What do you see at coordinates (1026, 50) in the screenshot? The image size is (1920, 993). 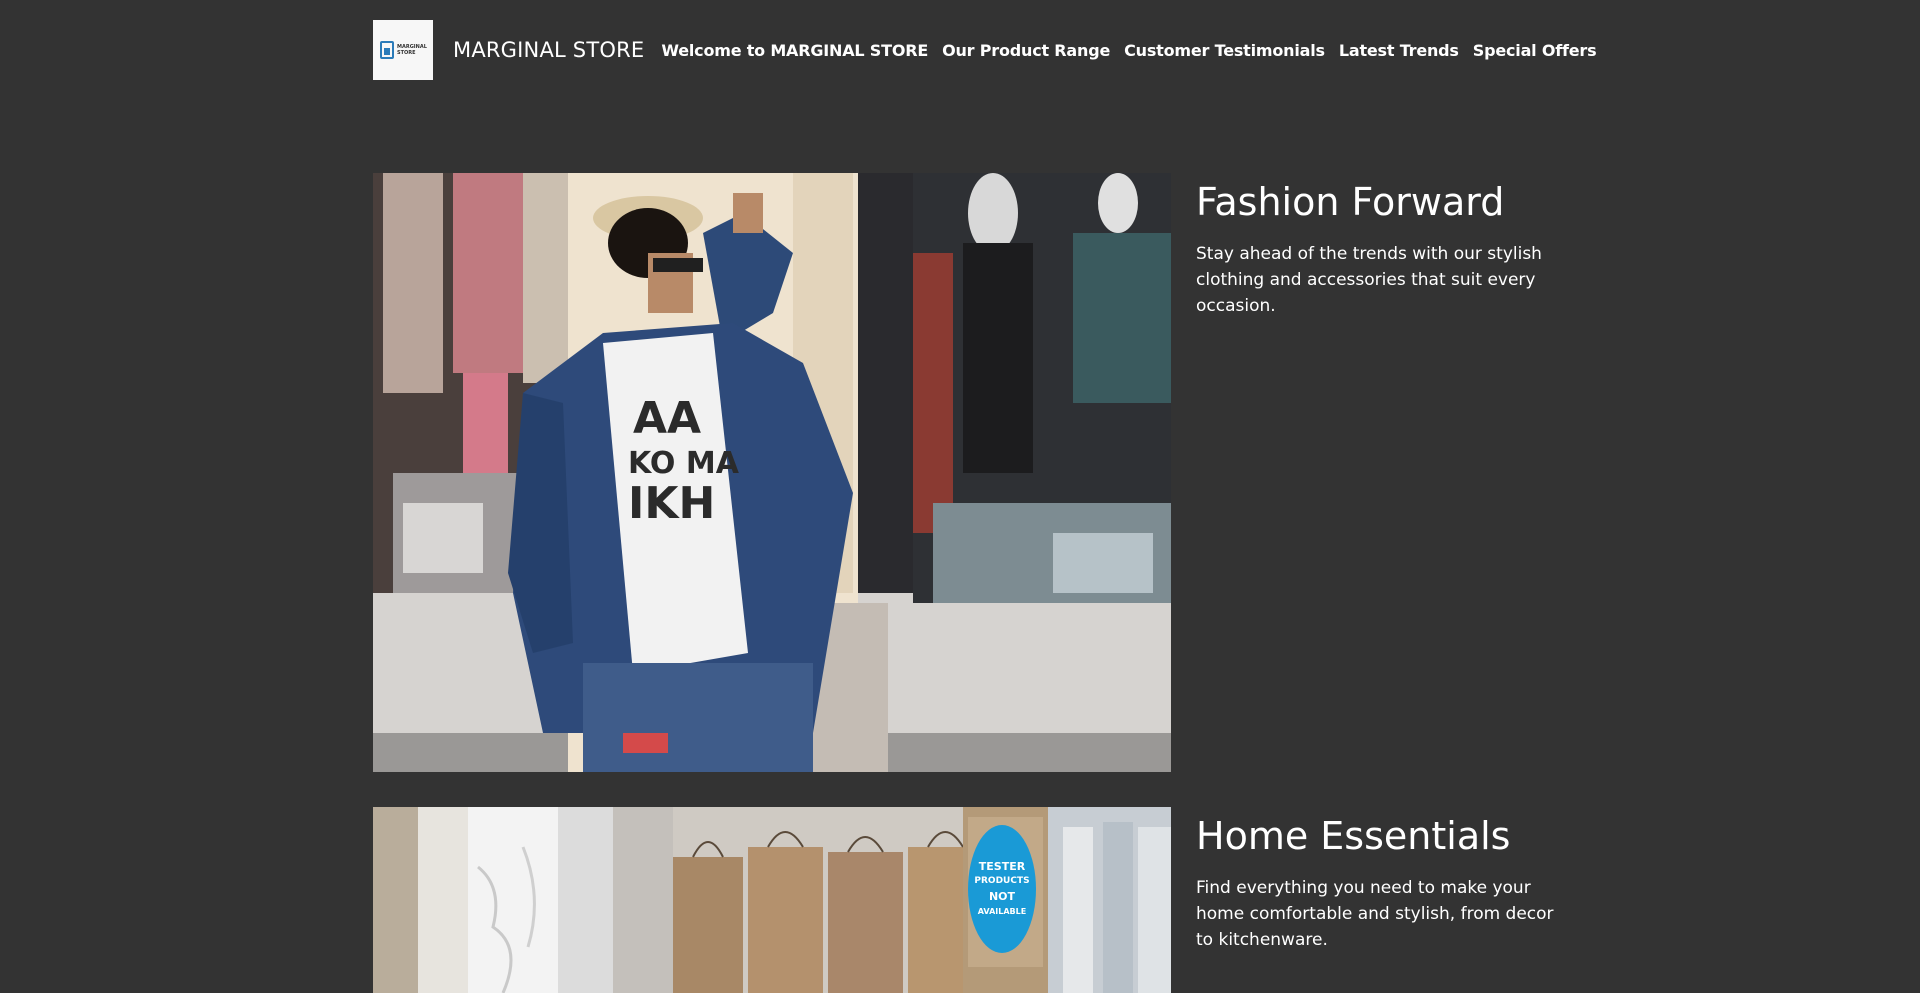 I see `nav-product-range: Our Product Range` at bounding box center [1026, 50].